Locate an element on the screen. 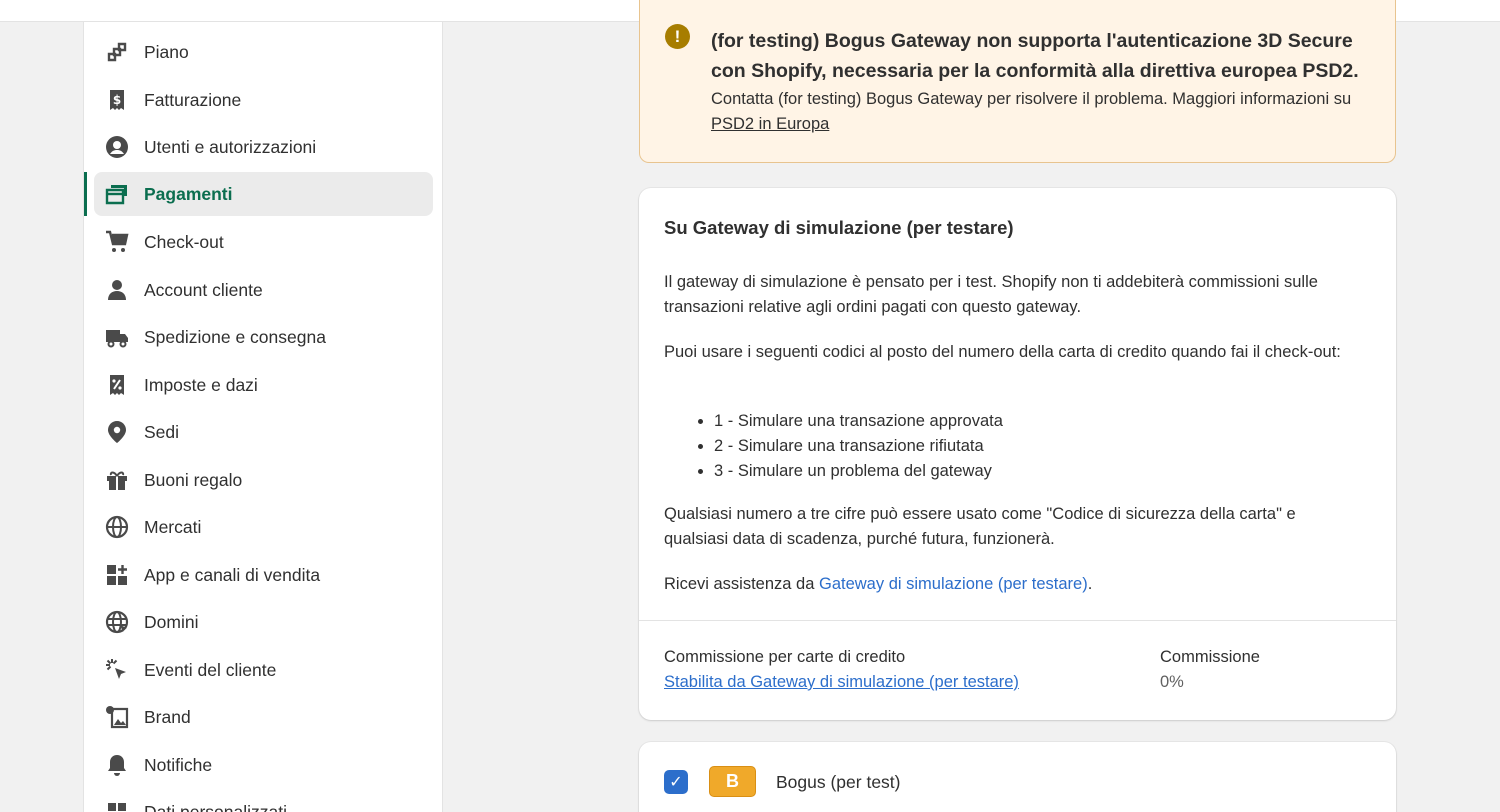 This screenshot has width=1500, height=812. active-indicator is located at coordinates (85, 194).